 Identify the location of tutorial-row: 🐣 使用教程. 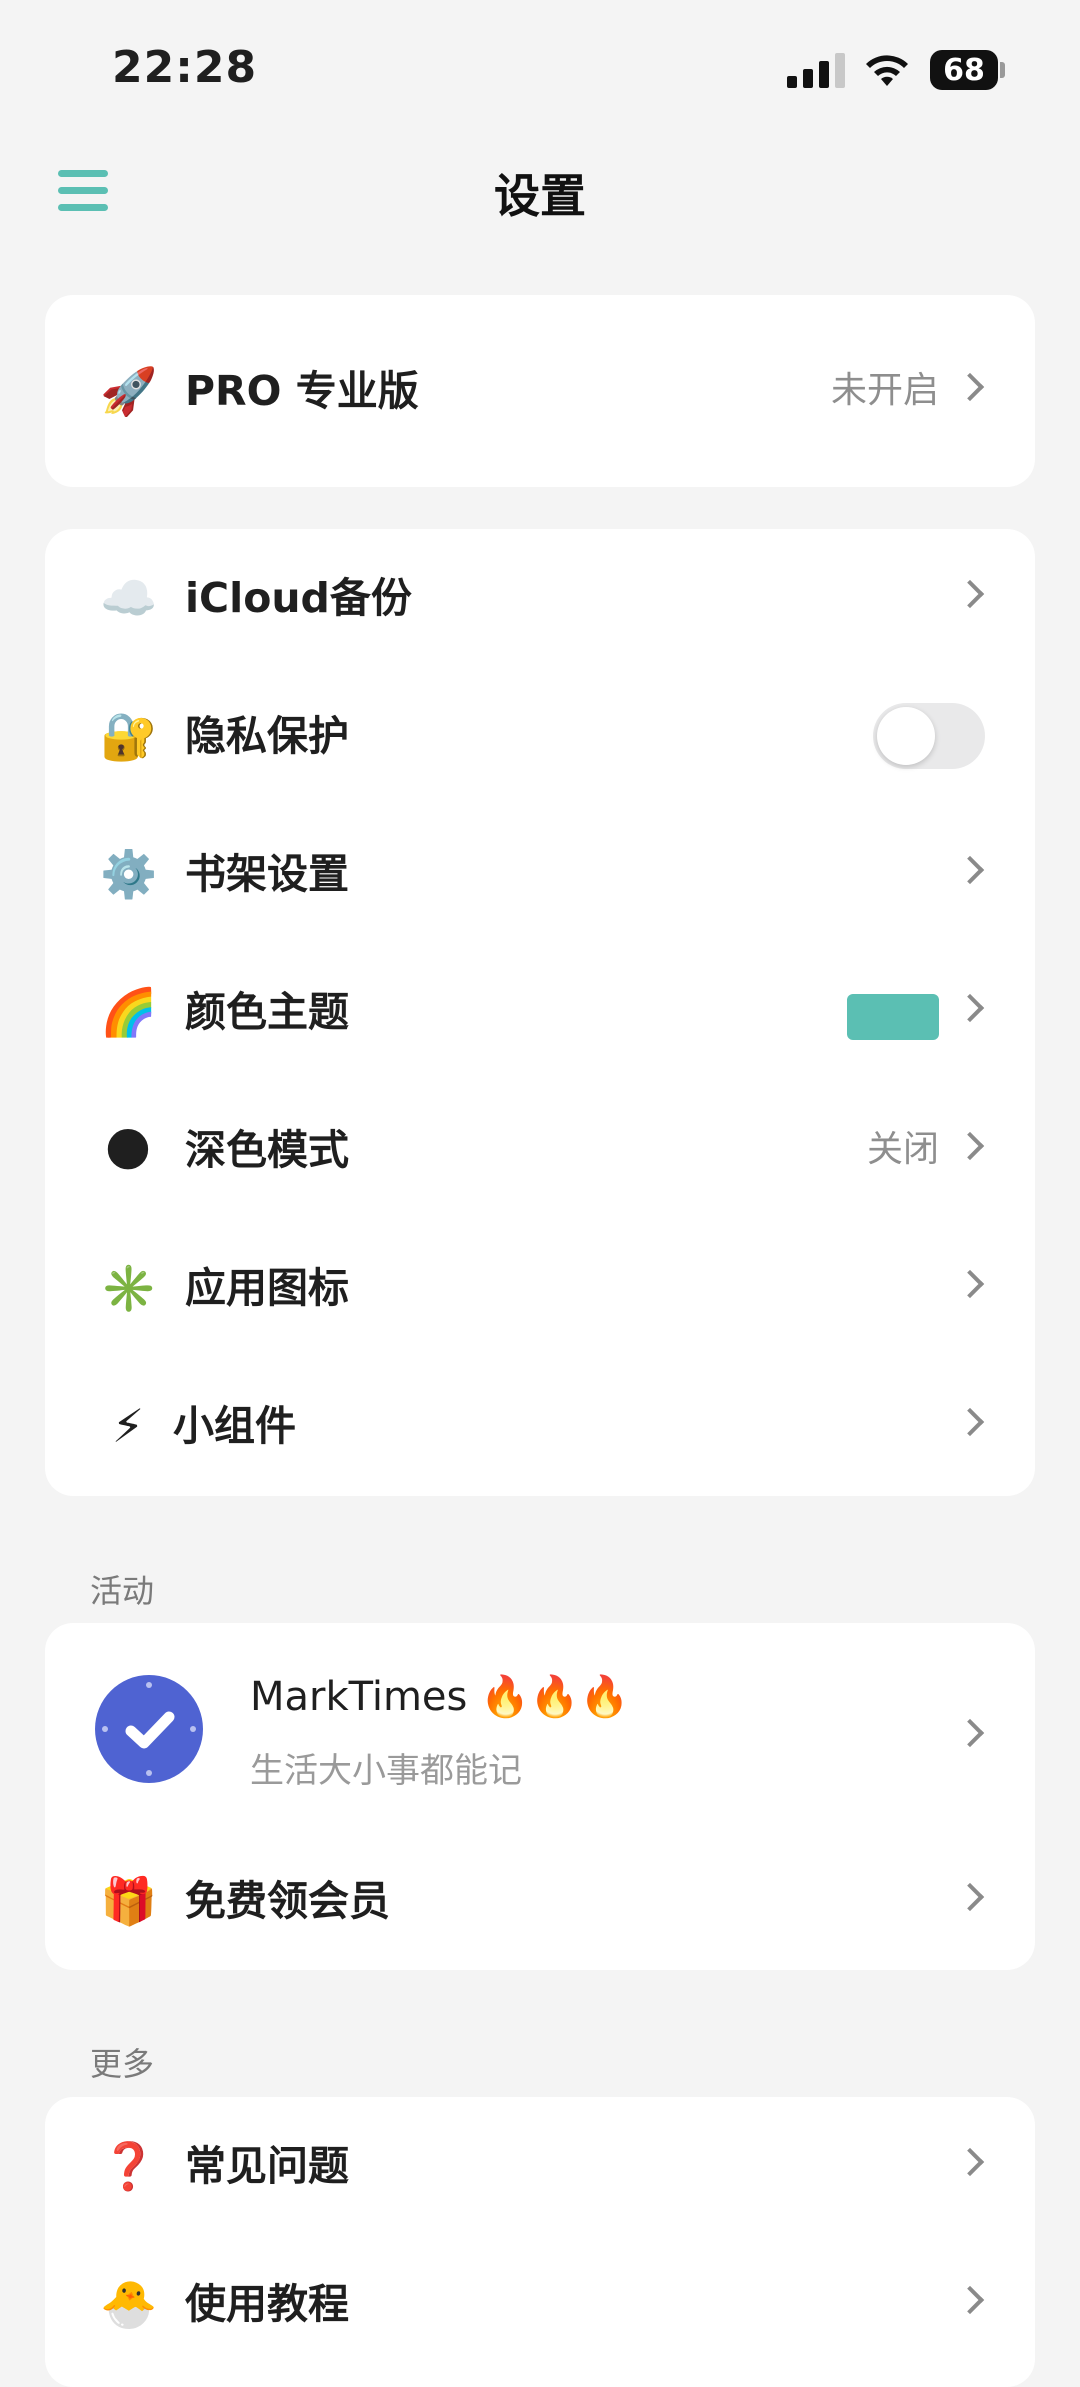
(540, 2304).